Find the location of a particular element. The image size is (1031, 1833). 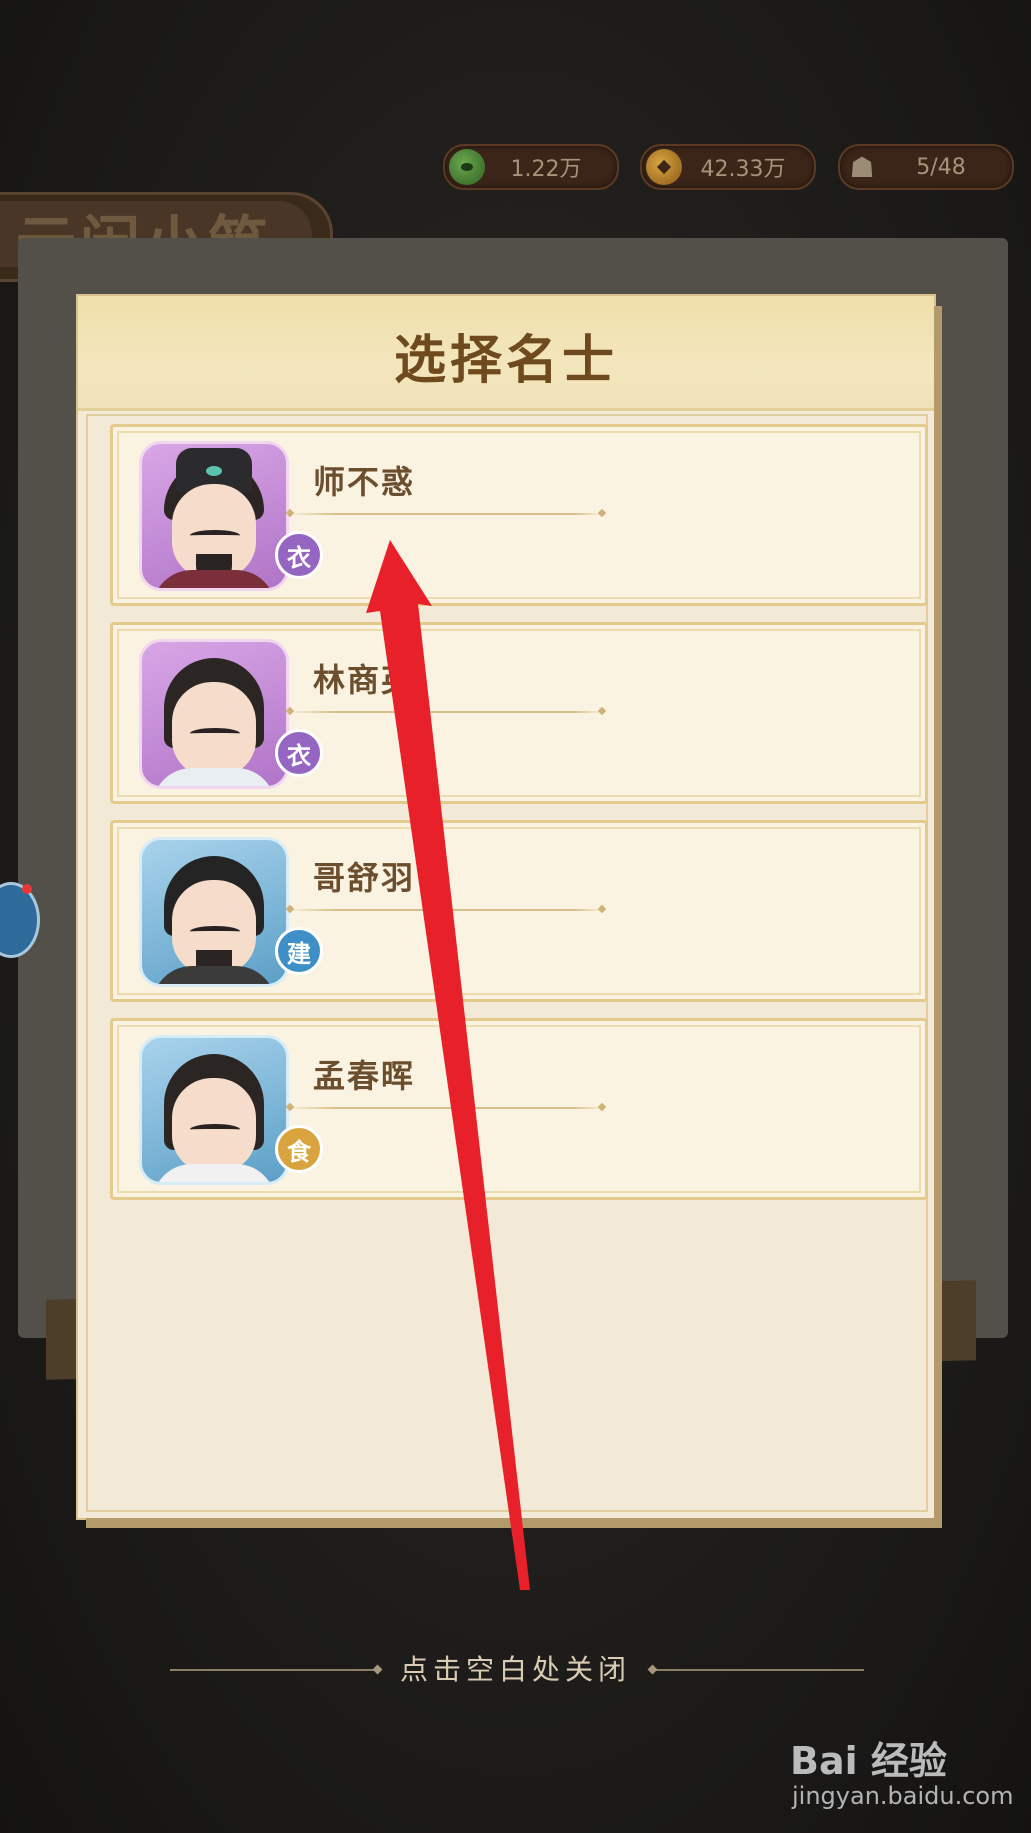

jade-icon is located at coordinates (467, 167).